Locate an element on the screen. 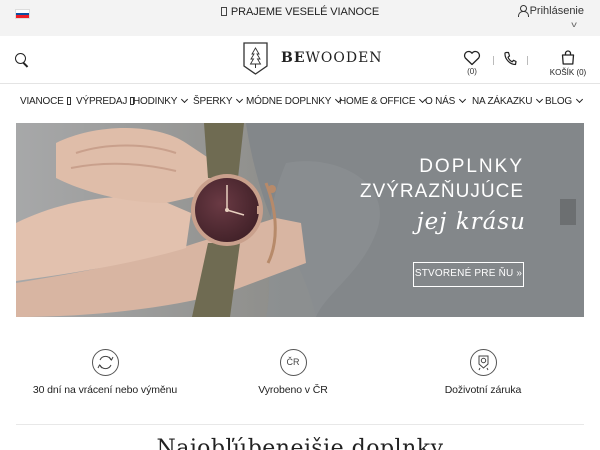 The height and width of the screenshot is (450, 600). exchange-icon is located at coordinates (105, 362).